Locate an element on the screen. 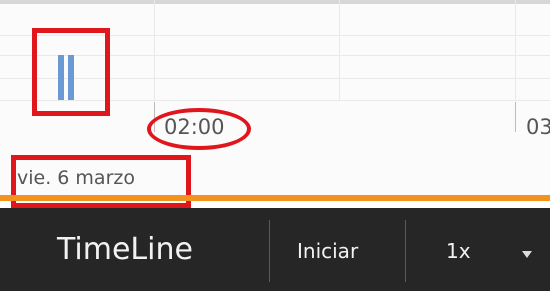  speed-select: 1x is located at coordinates (498, 251).